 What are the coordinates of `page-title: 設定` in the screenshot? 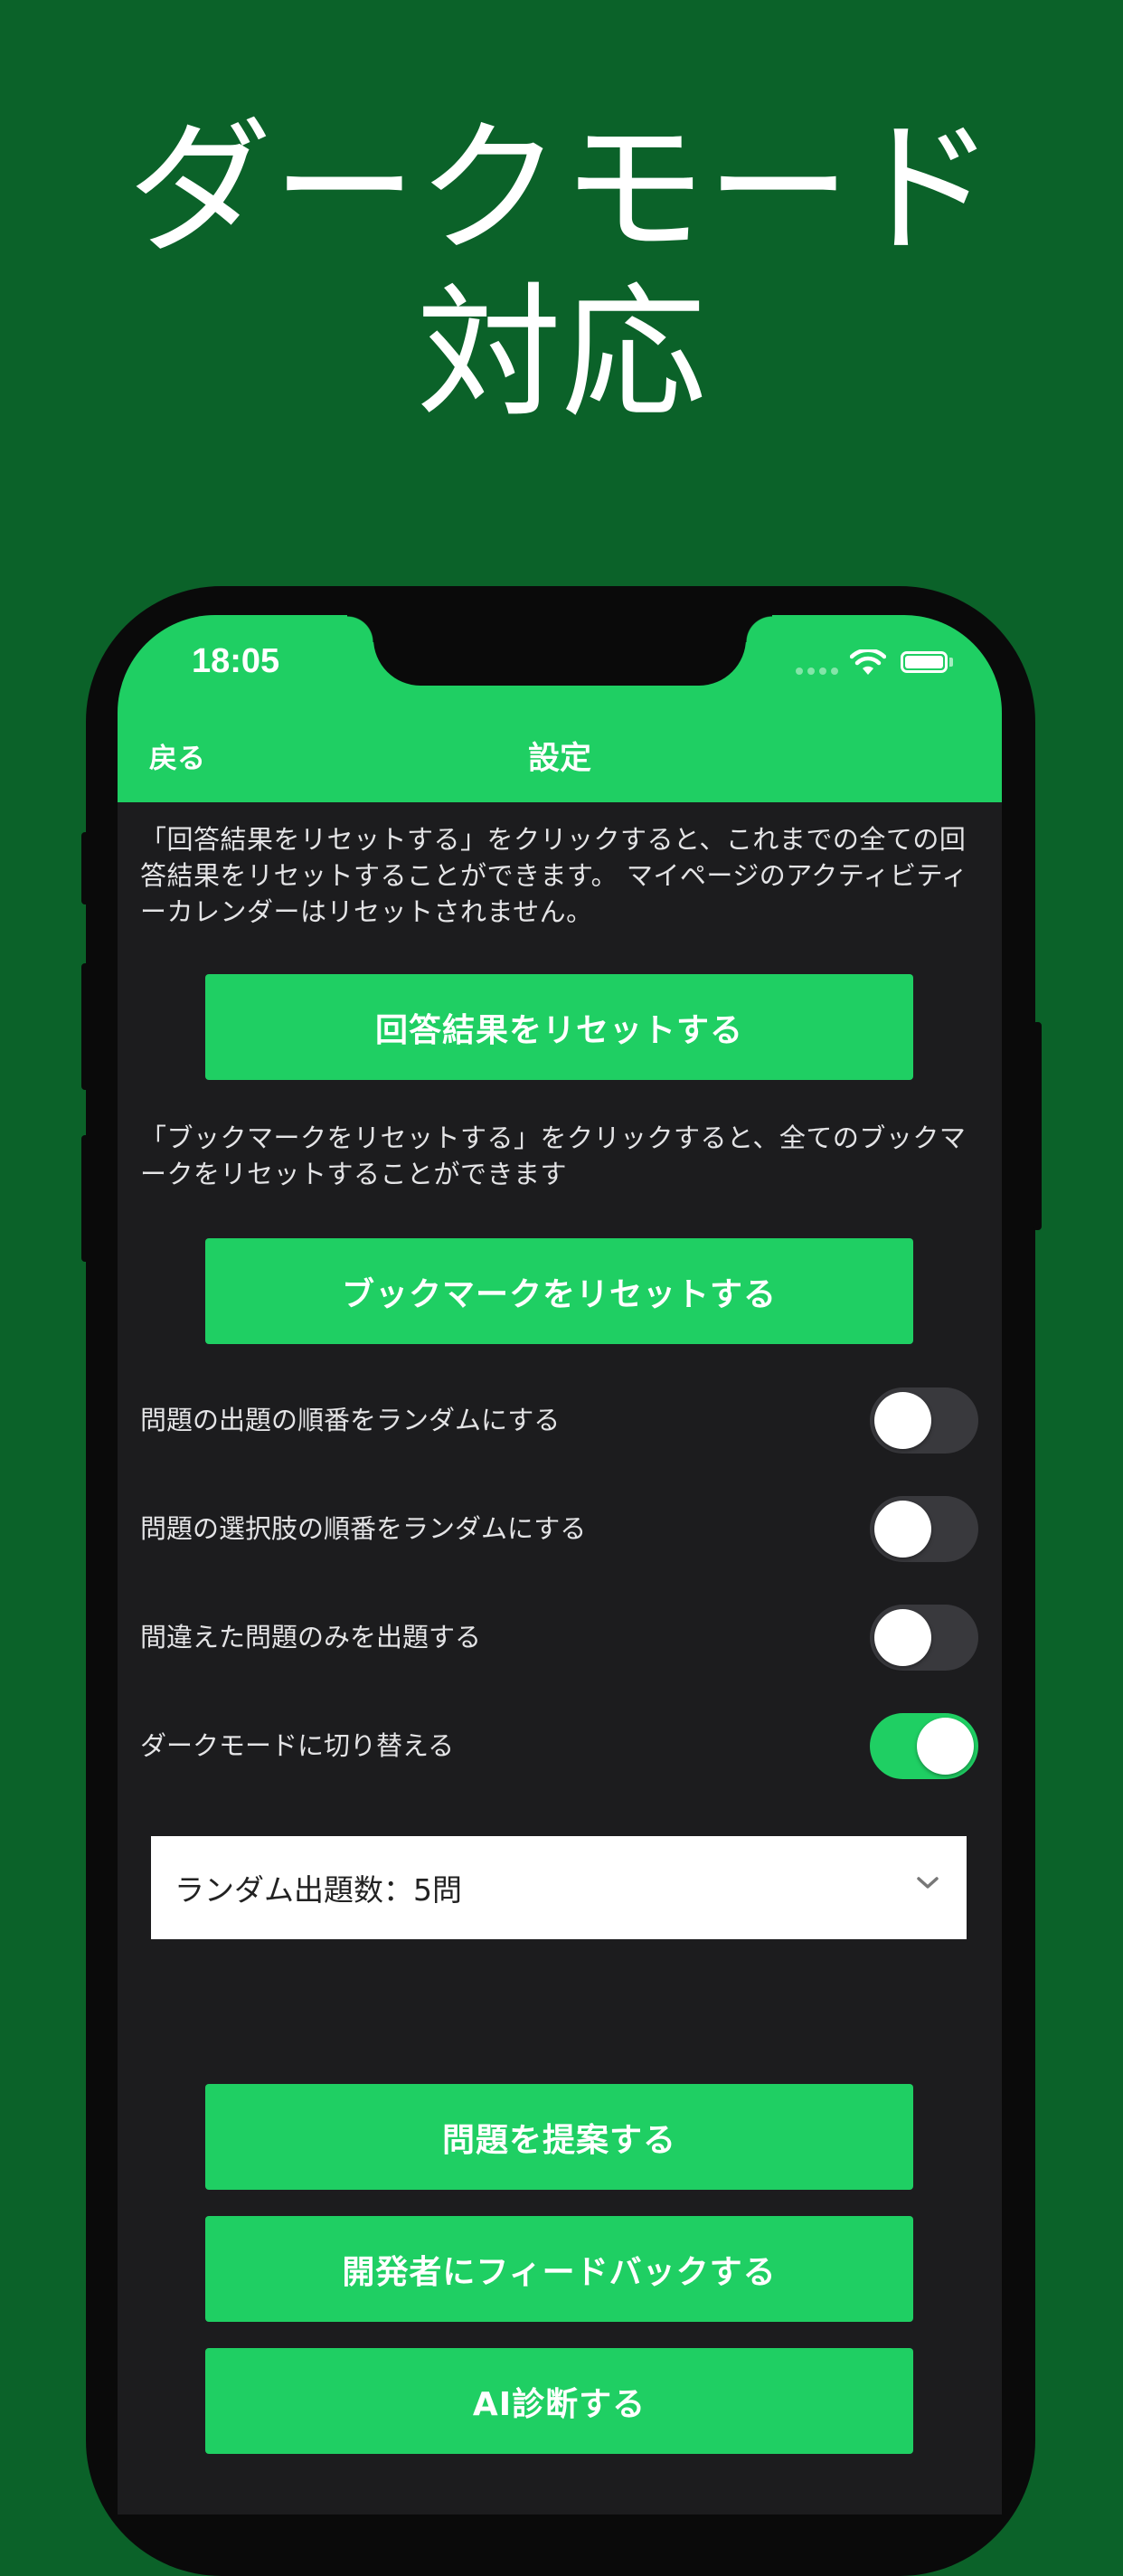 It's located at (559, 759).